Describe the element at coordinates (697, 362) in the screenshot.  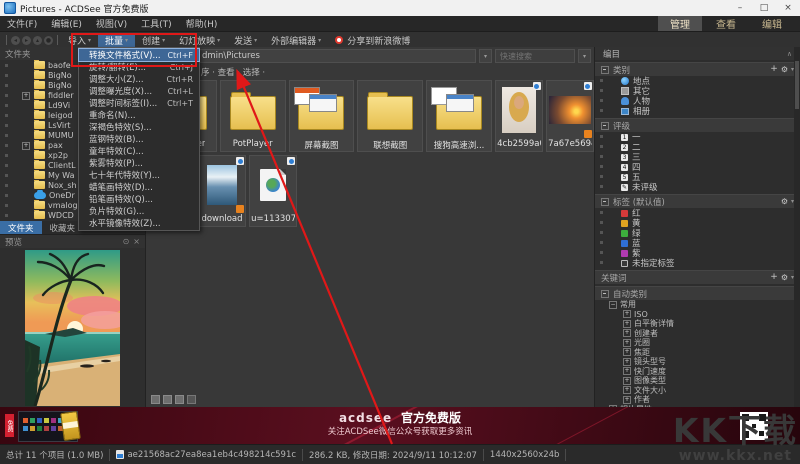
I see `auto-cat-item: + 镜头型号` at that location.